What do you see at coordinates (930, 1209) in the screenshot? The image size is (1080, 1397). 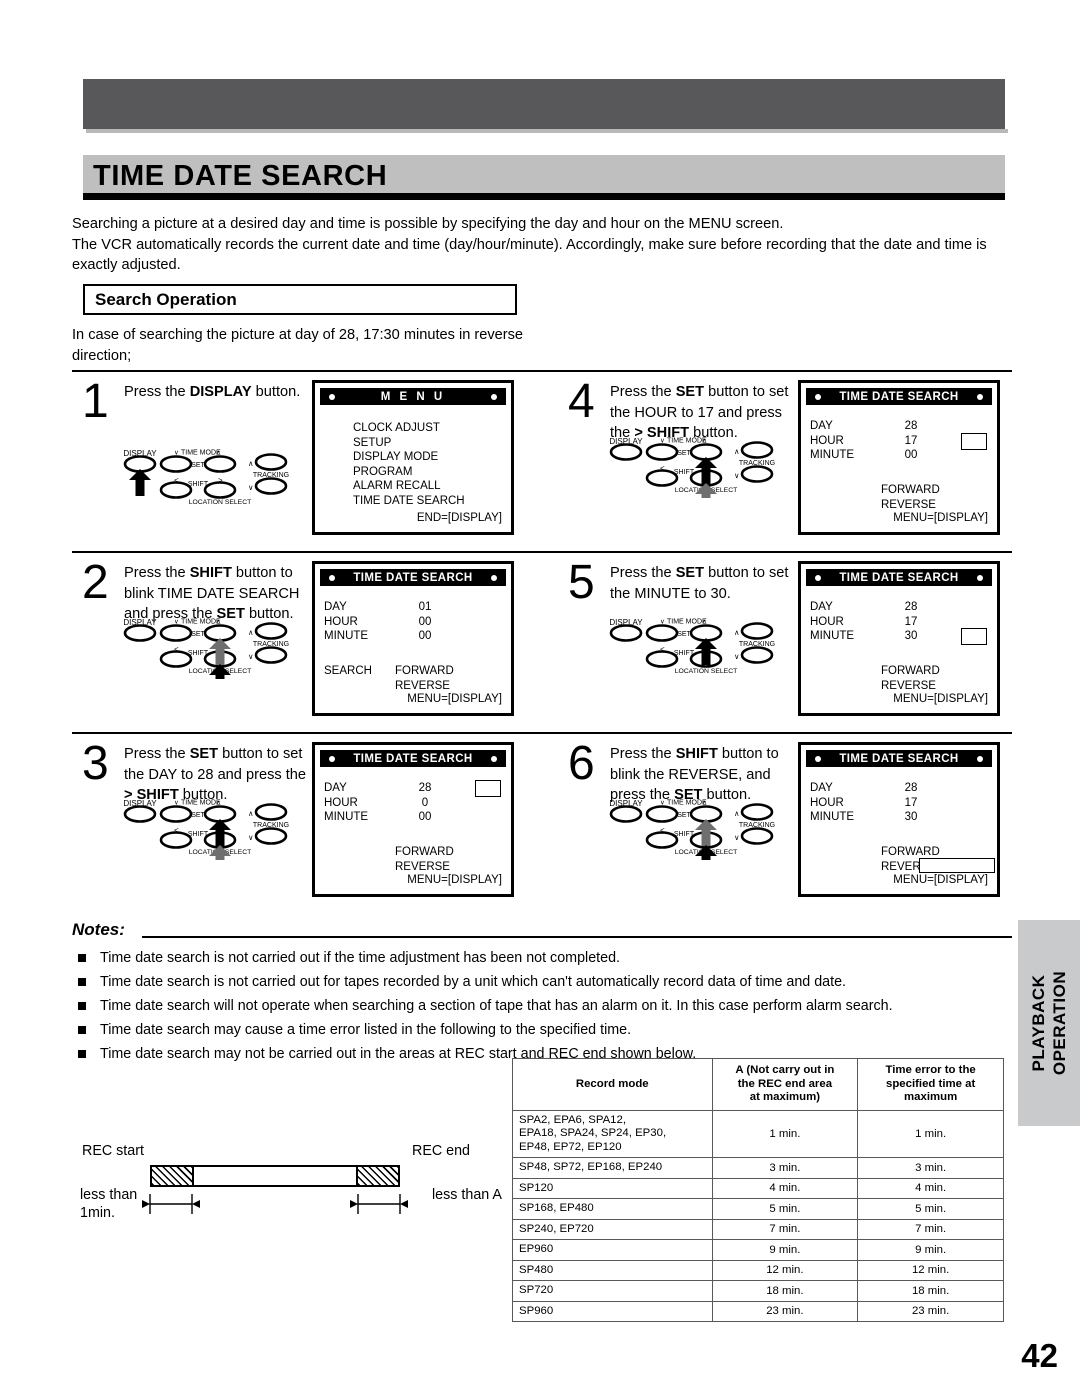 I see `table-cell-time-error: 5 min.` at bounding box center [930, 1209].